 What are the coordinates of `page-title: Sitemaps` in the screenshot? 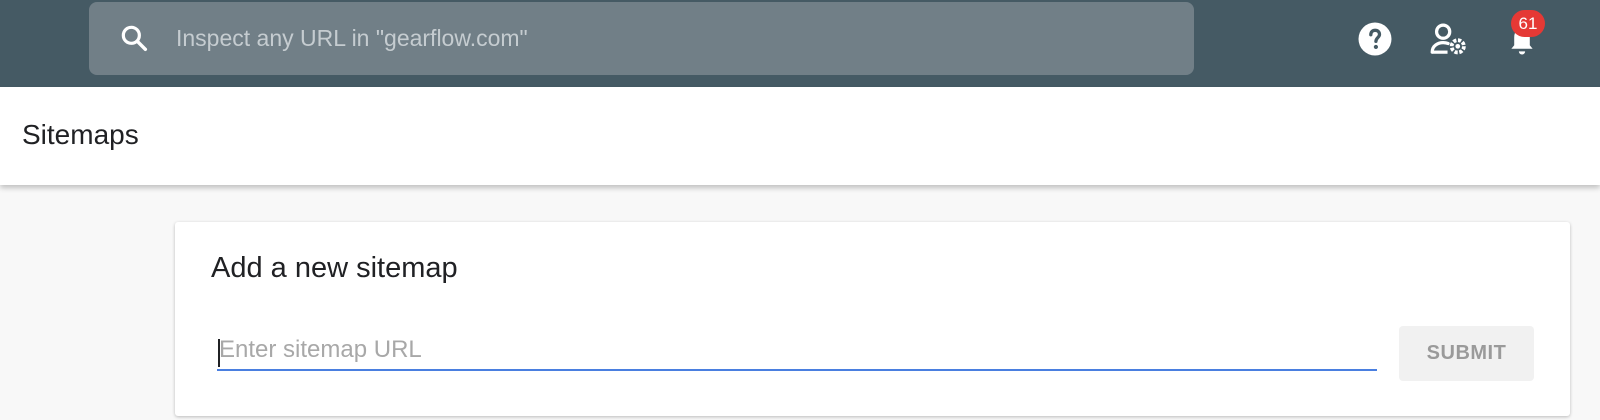 It's located at (80, 134).